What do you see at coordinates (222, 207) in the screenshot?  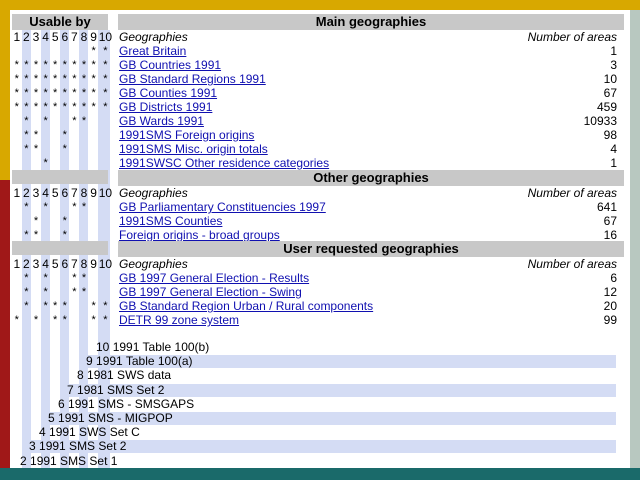 I see `geography-link: GB Parliamentary Constituencies 1997` at bounding box center [222, 207].